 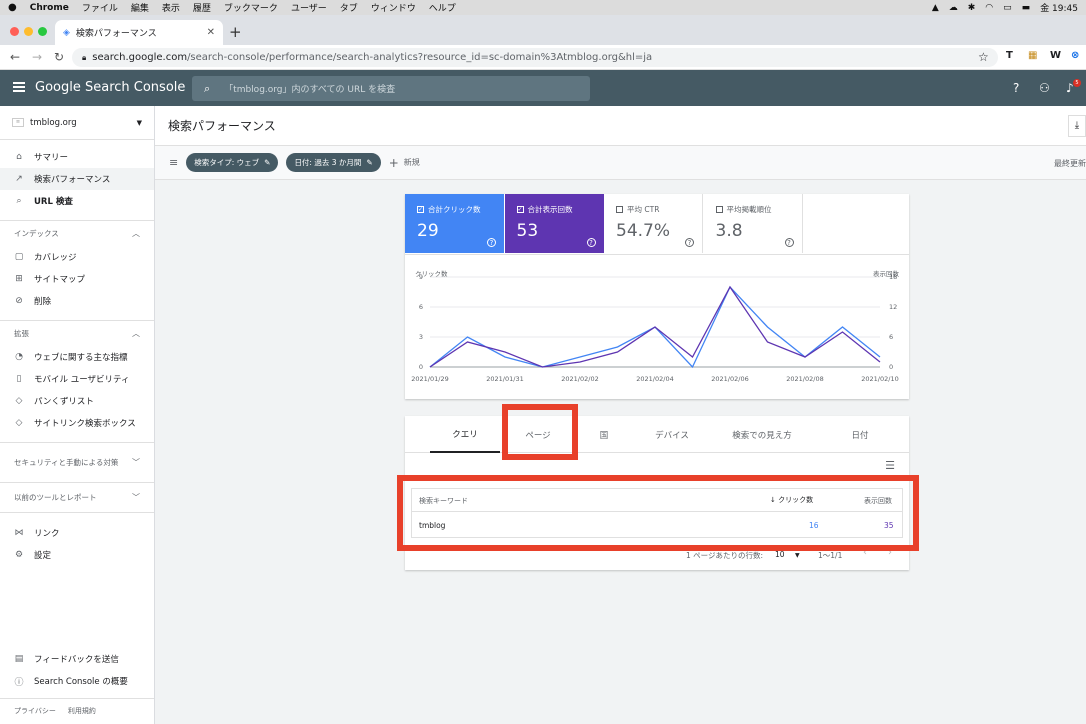 What do you see at coordinates (77, 333) in the screenshot?
I see `section-enhancements-header: 拡張 ︿` at bounding box center [77, 333].